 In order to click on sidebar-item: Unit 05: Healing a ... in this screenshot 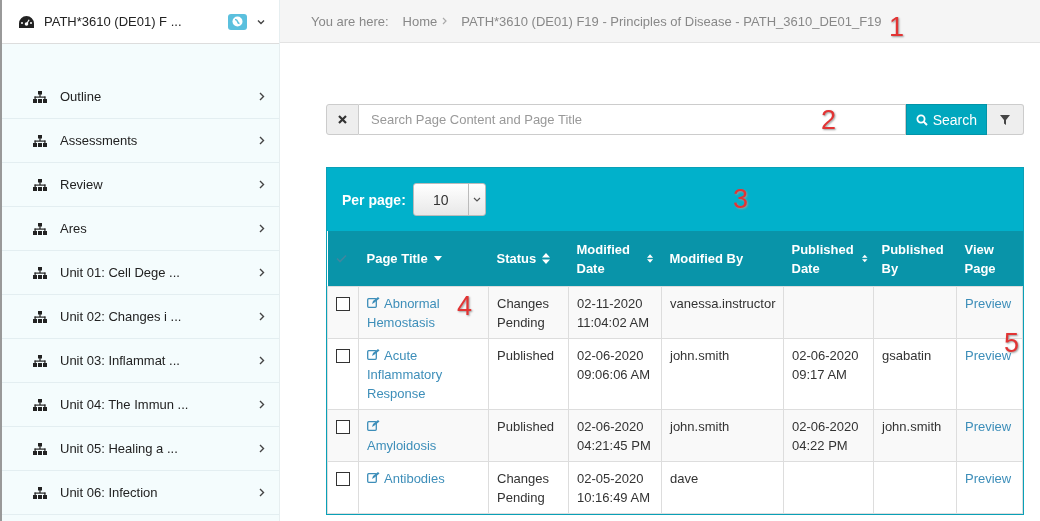, I will do `click(140, 449)`.